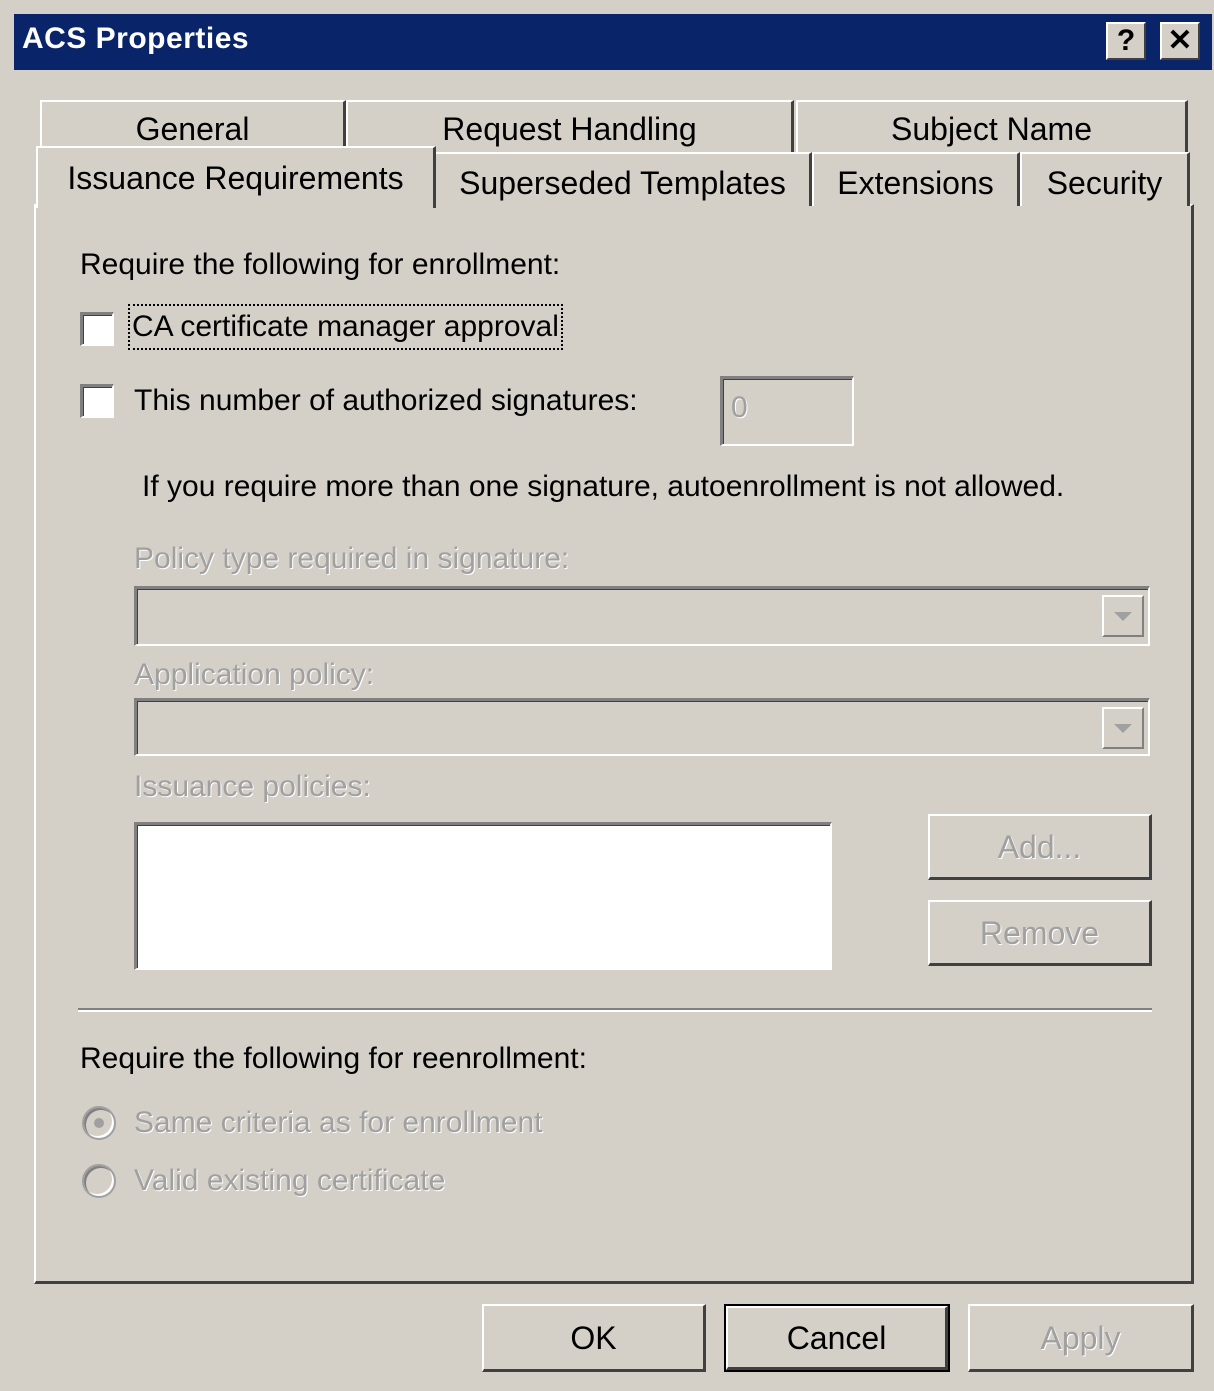 This screenshot has height=1391, width=1214. What do you see at coordinates (97, 329) in the screenshot?
I see `ca-approval-checkbox` at bounding box center [97, 329].